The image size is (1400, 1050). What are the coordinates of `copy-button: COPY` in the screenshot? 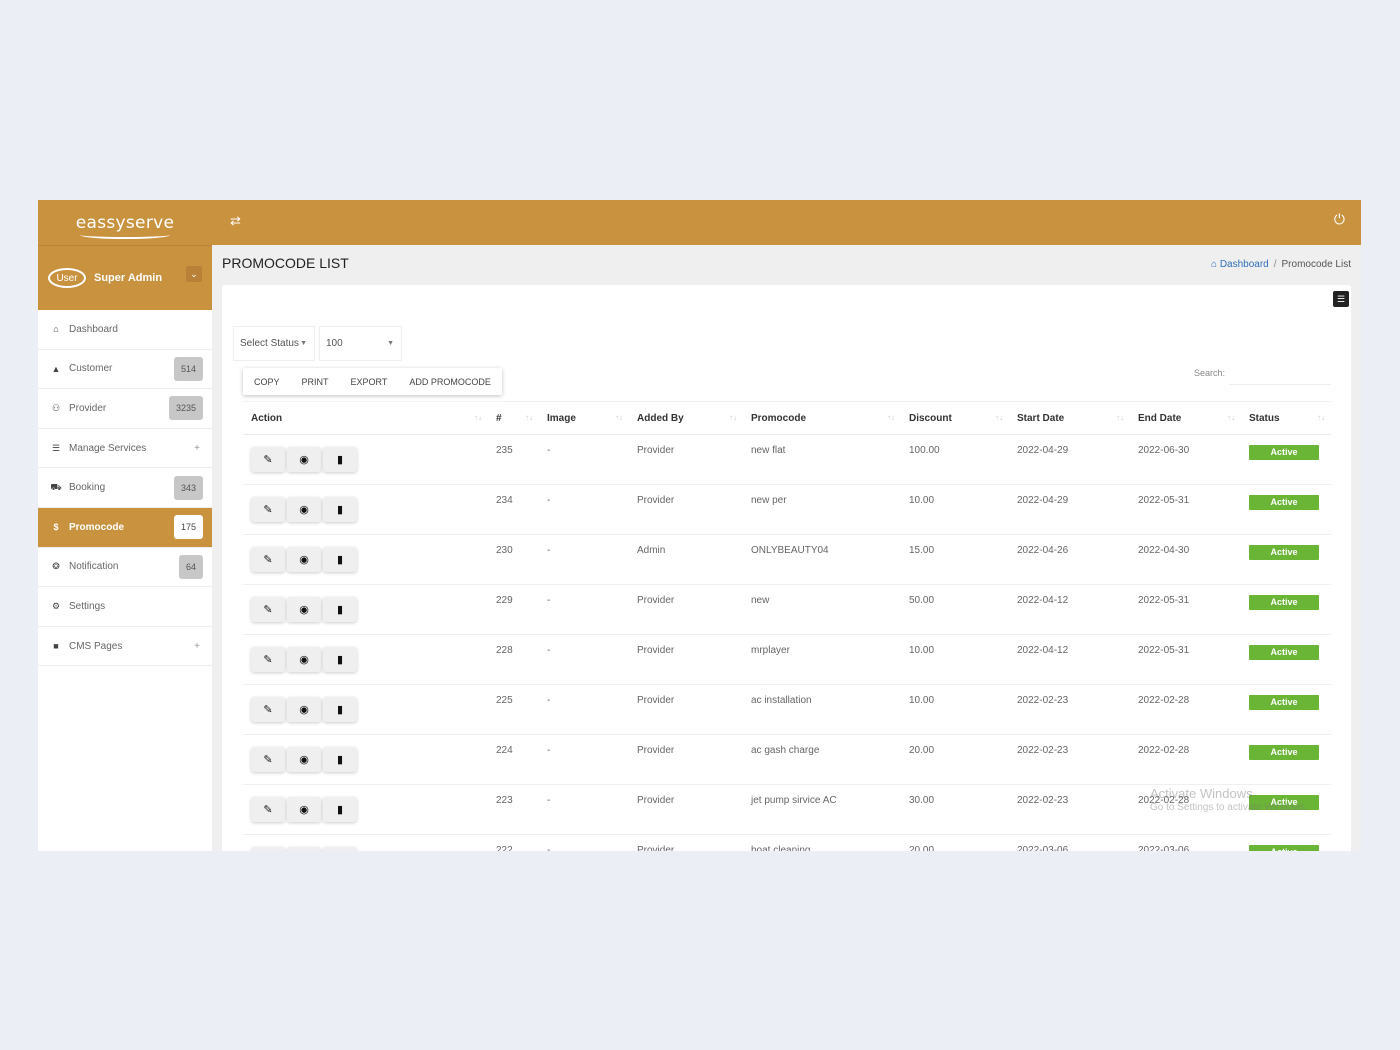 It's located at (267, 382).